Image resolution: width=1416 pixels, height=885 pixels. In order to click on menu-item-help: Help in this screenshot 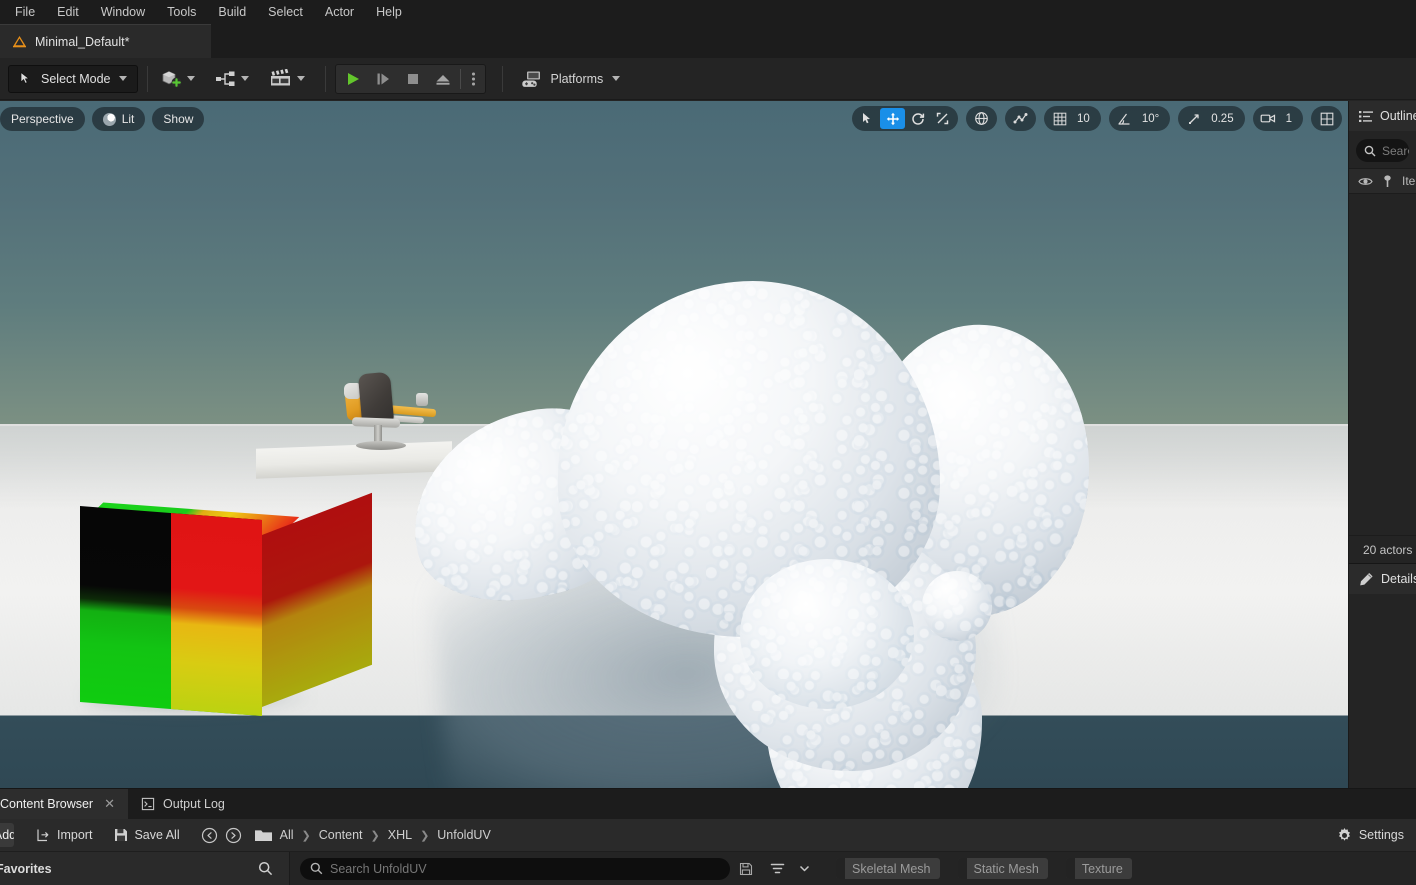, I will do `click(389, 12)`.